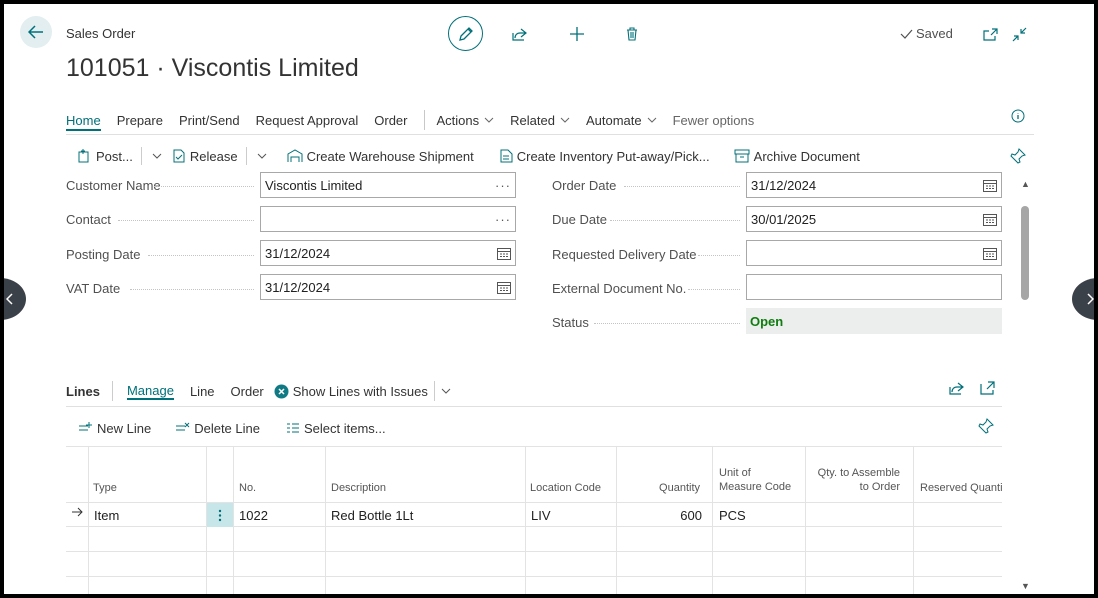  I want to click on more-vertical-icon, so click(220, 515).